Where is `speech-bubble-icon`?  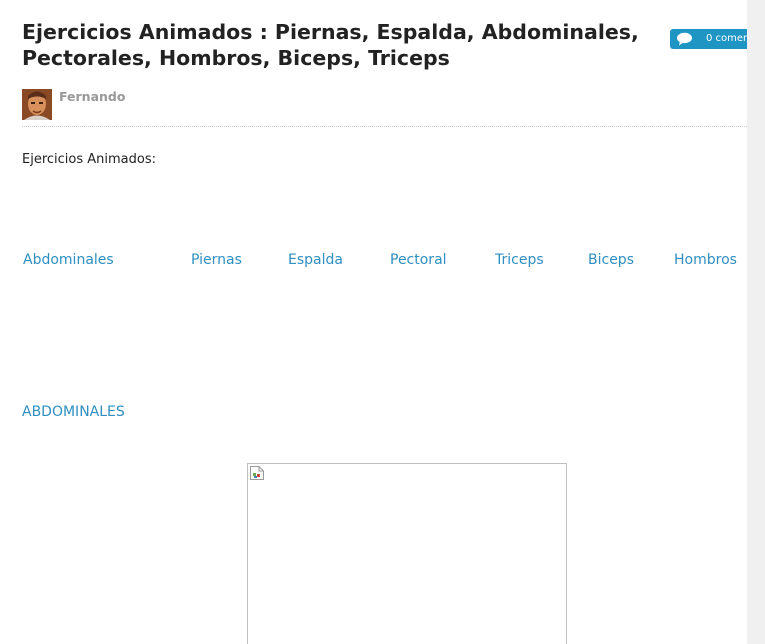
speech-bubble-icon is located at coordinates (684, 40).